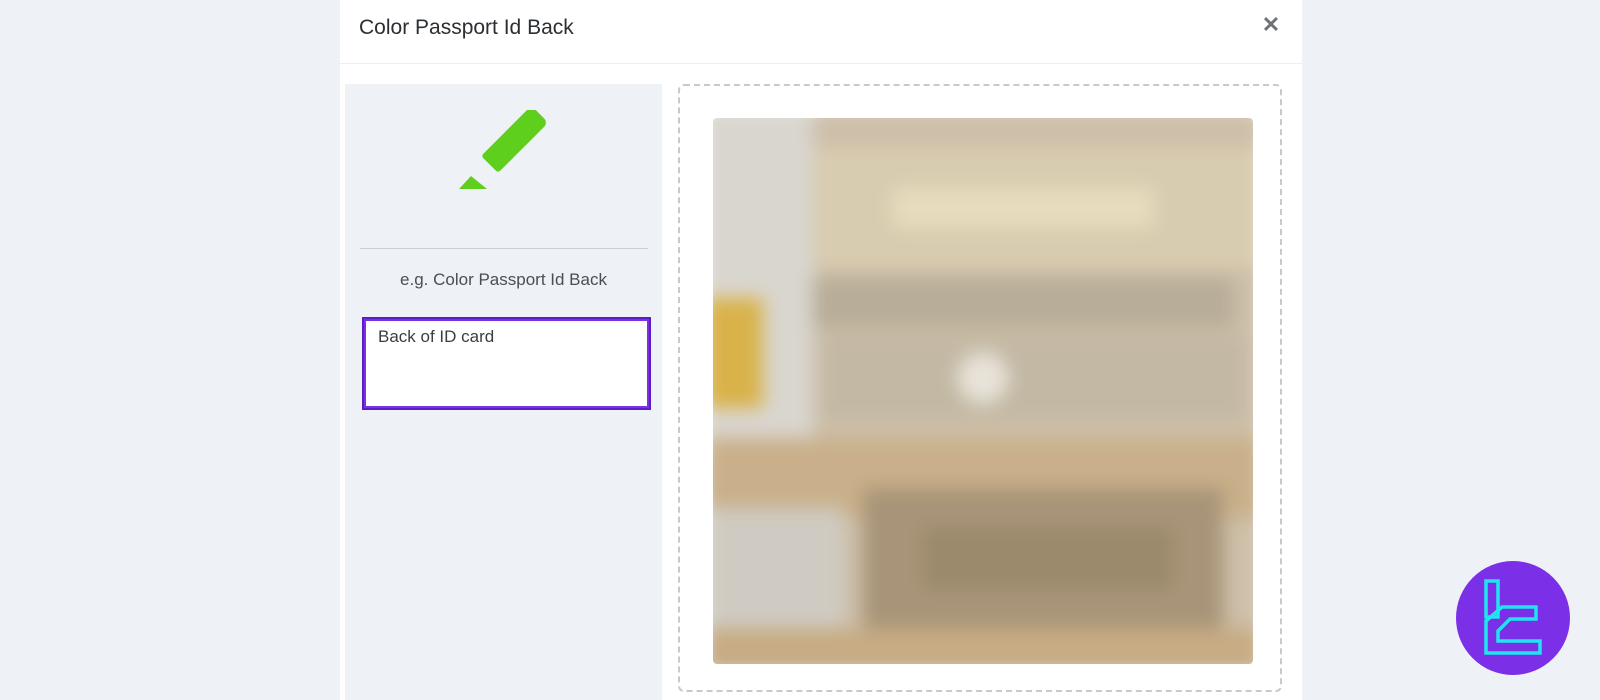 The width and height of the screenshot is (1600, 700). Describe the element at coordinates (503, 279) in the screenshot. I see `example-hint-text: e.g. Color Passport Id Back` at that location.